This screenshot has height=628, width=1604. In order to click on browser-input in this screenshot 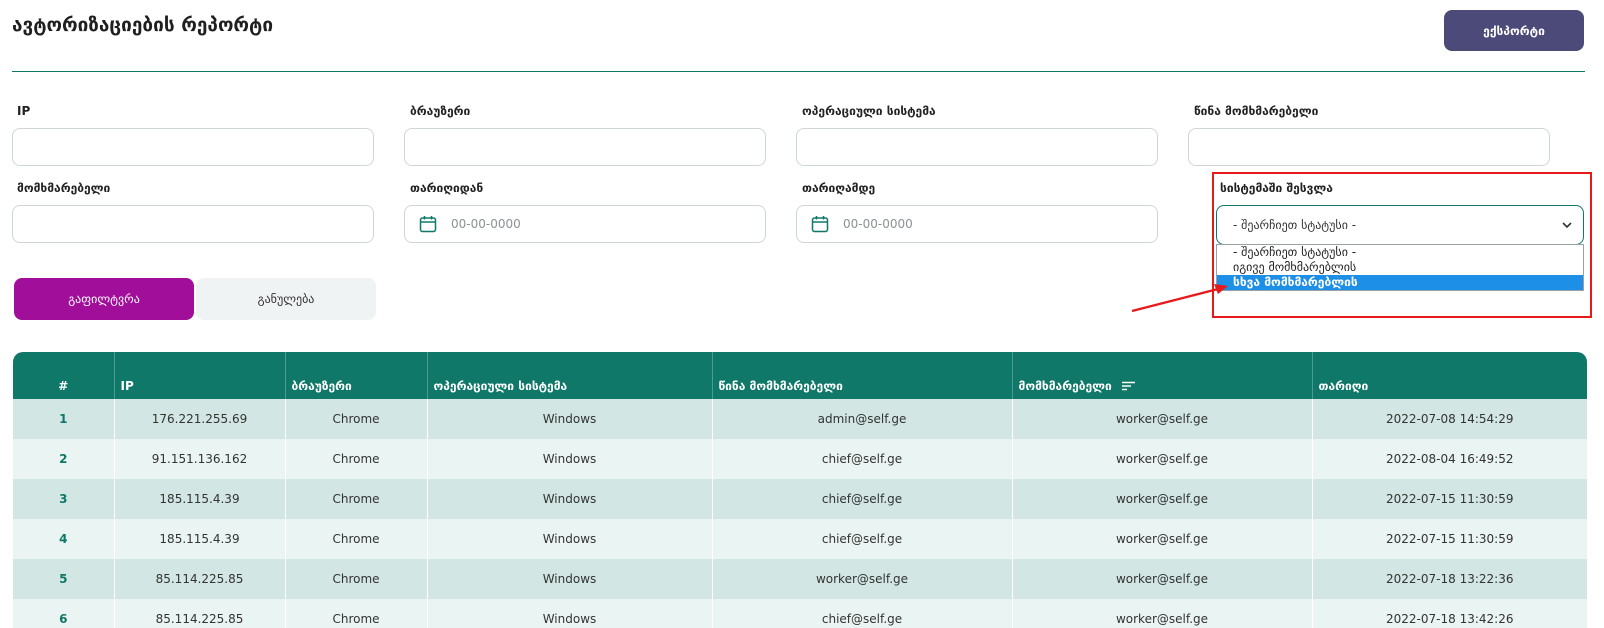, I will do `click(585, 147)`.